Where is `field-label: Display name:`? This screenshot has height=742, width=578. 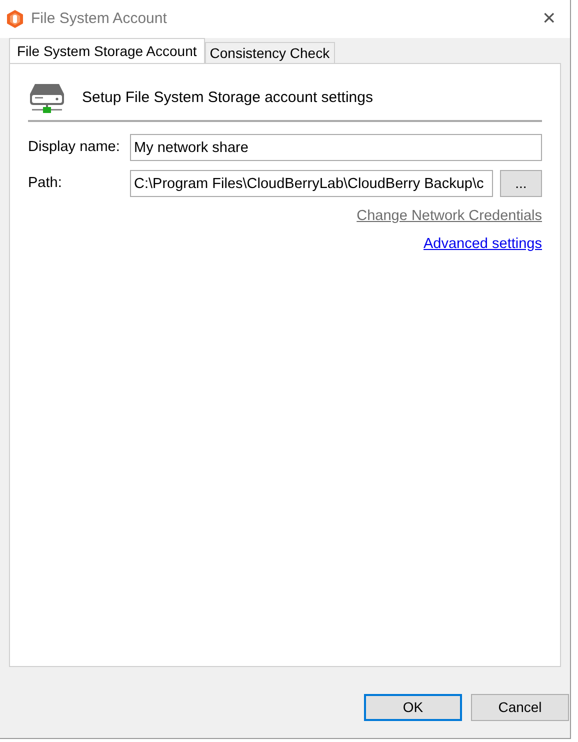 field-label: Display name: is located at coordinates (74, 147).